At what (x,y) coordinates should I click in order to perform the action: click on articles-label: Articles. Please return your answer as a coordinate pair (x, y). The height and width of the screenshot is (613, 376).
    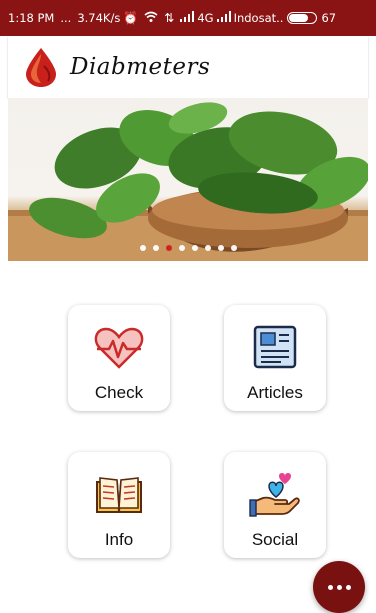
    Looking at the image, I should click on (275, 392).